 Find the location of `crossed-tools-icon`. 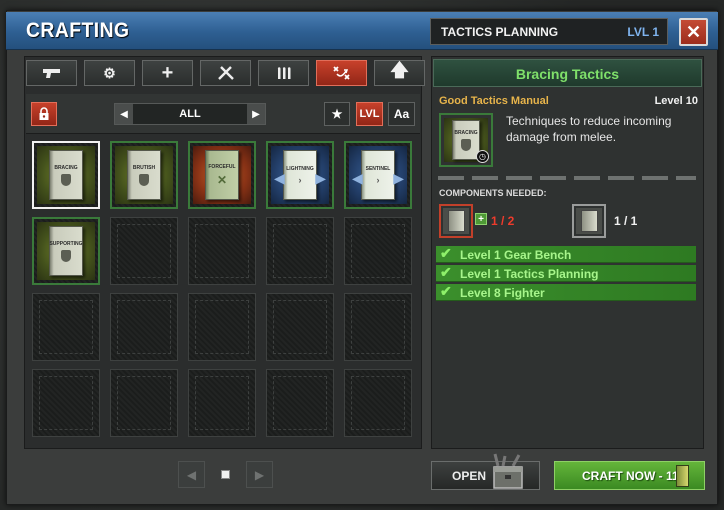

crossed-tools-icon is located at coordinates (225, 73).